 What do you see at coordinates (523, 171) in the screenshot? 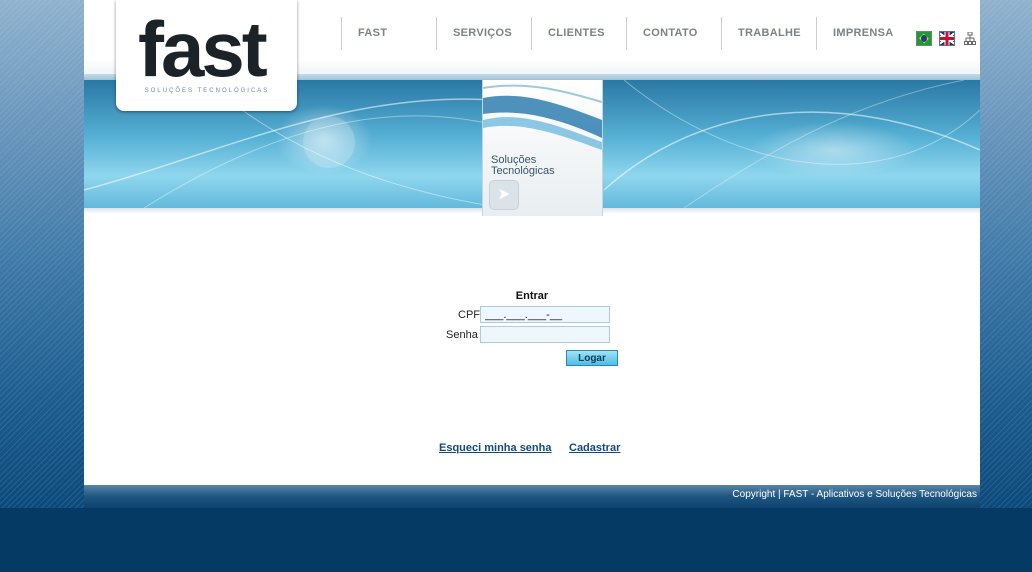
I see `panel-title-line2: Tecnológicas` at bounding box center [523, 171].